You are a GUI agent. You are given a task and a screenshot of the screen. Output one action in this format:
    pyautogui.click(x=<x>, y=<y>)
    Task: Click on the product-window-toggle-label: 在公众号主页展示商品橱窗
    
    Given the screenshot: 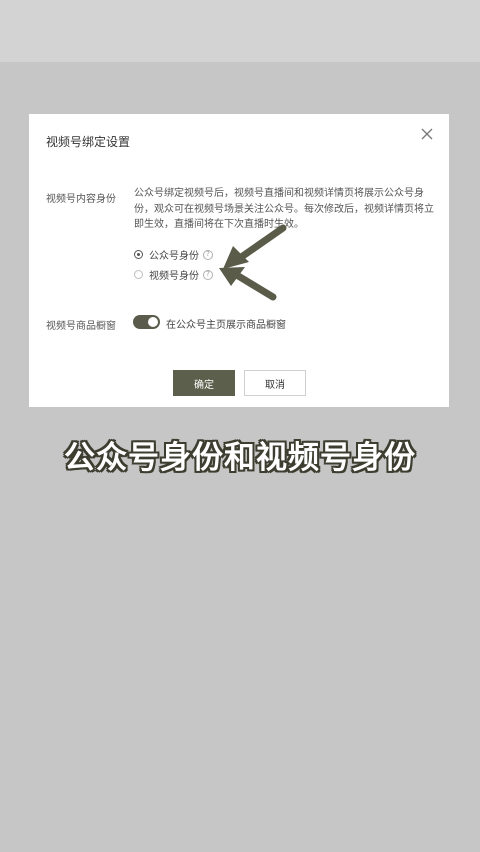 What is the action you would take?
    pyautogui.click(x=226, y=325)
    